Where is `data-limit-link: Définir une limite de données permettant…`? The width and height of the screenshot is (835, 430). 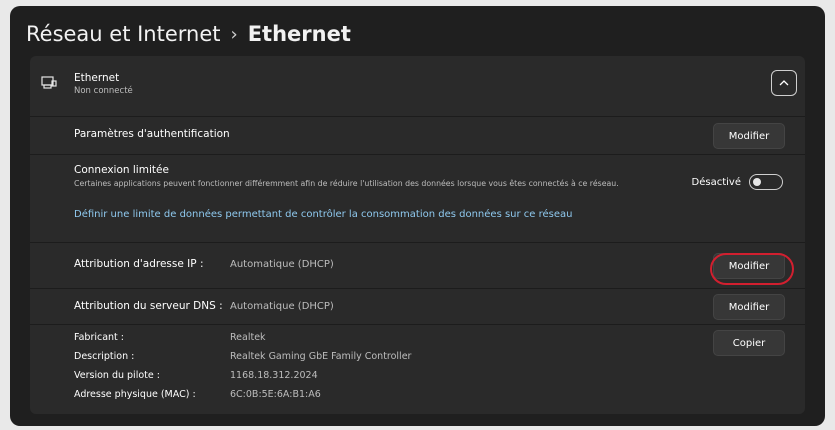
data-limit-link: Définir une limite de données permettant… is located at coordinates (323, 214).